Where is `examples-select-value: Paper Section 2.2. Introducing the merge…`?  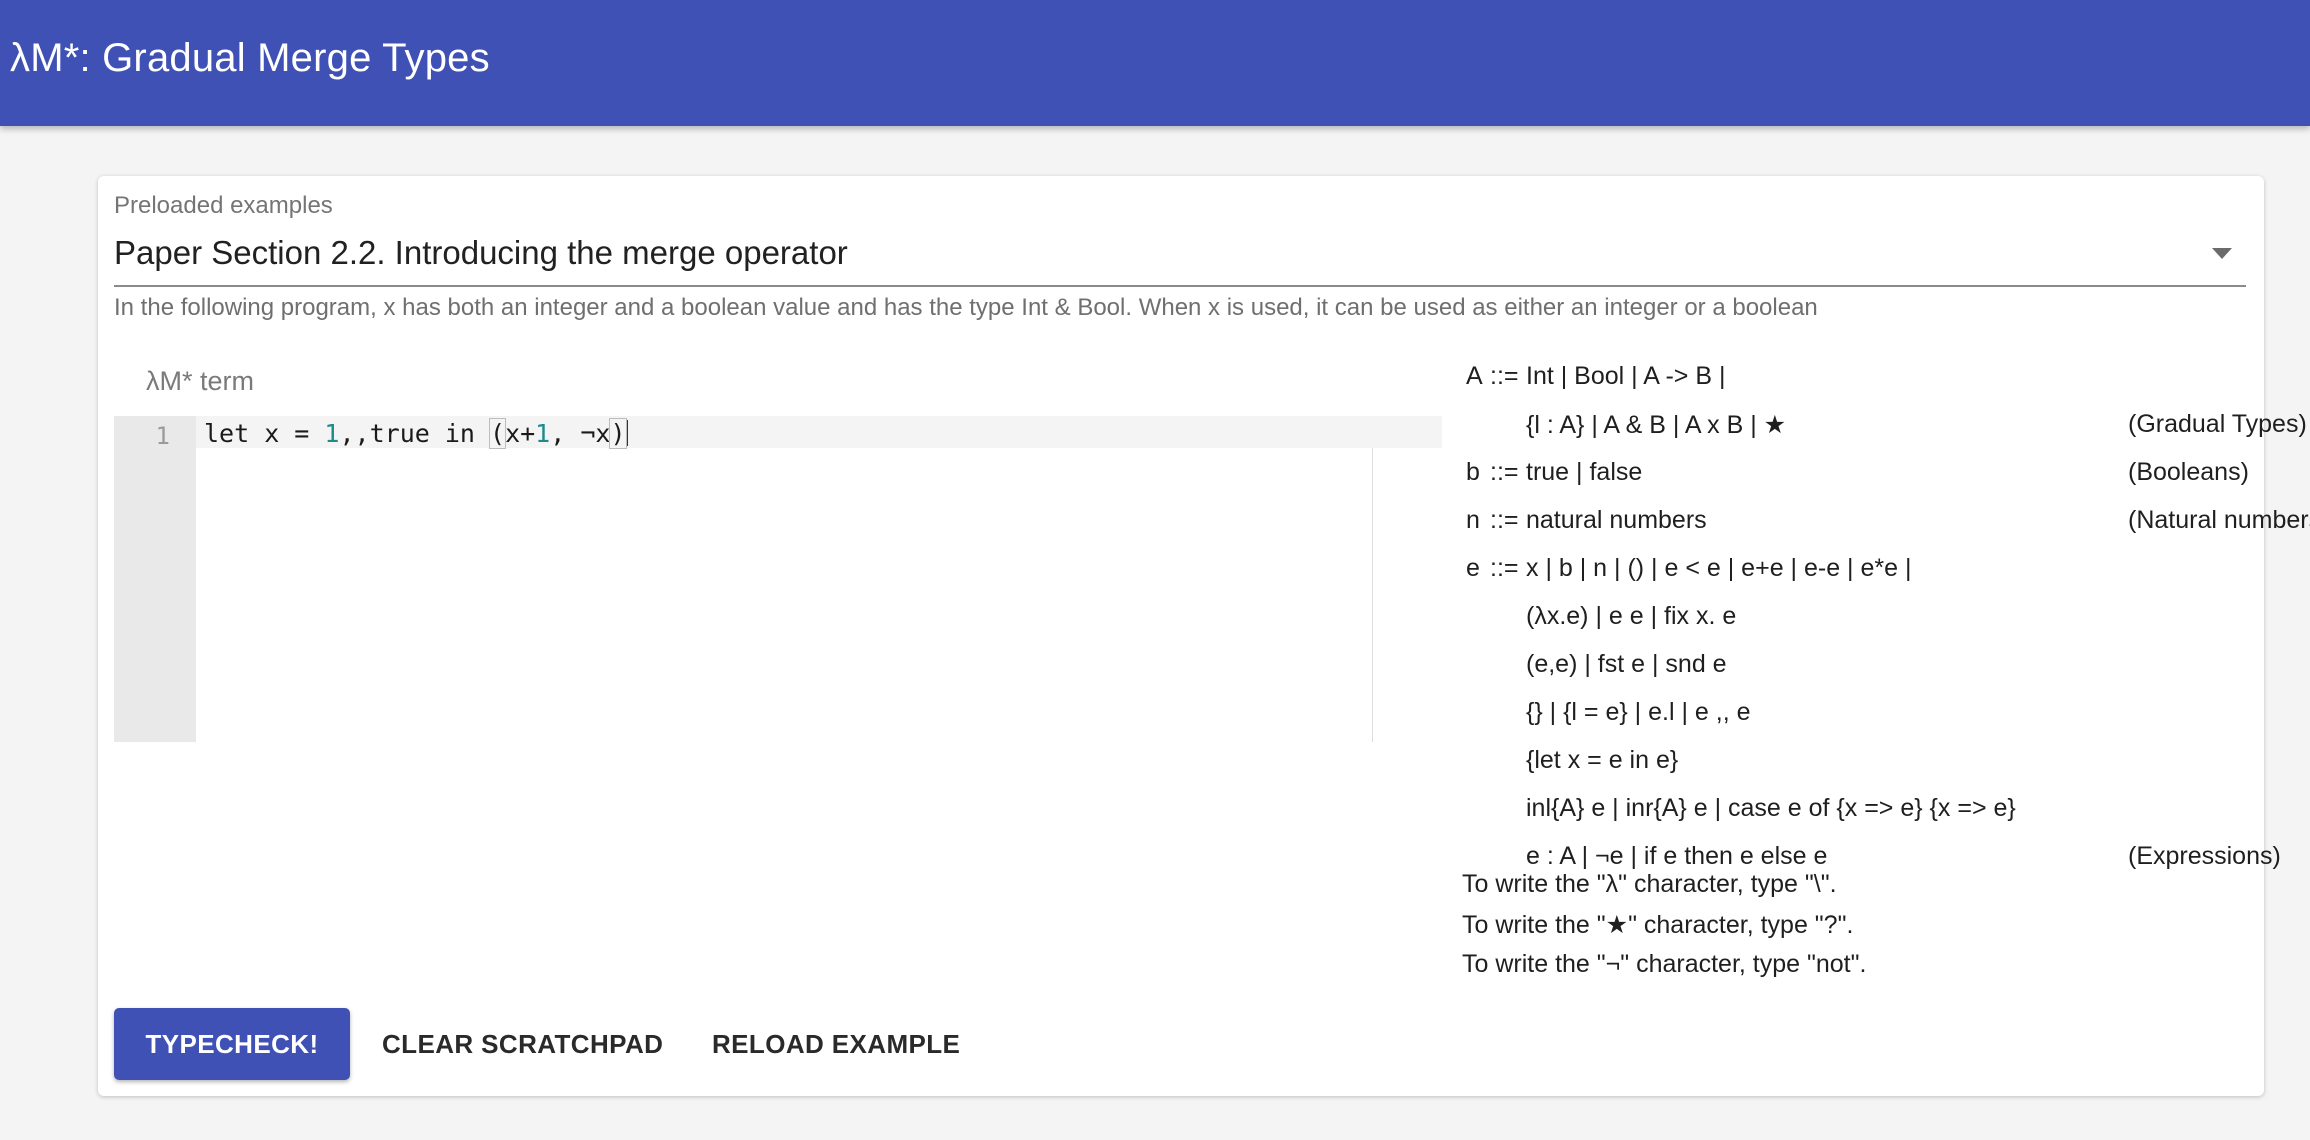
examples-select-value: Paper Section 2.2. Introducing the merge… is located at coordinates (481, 253).